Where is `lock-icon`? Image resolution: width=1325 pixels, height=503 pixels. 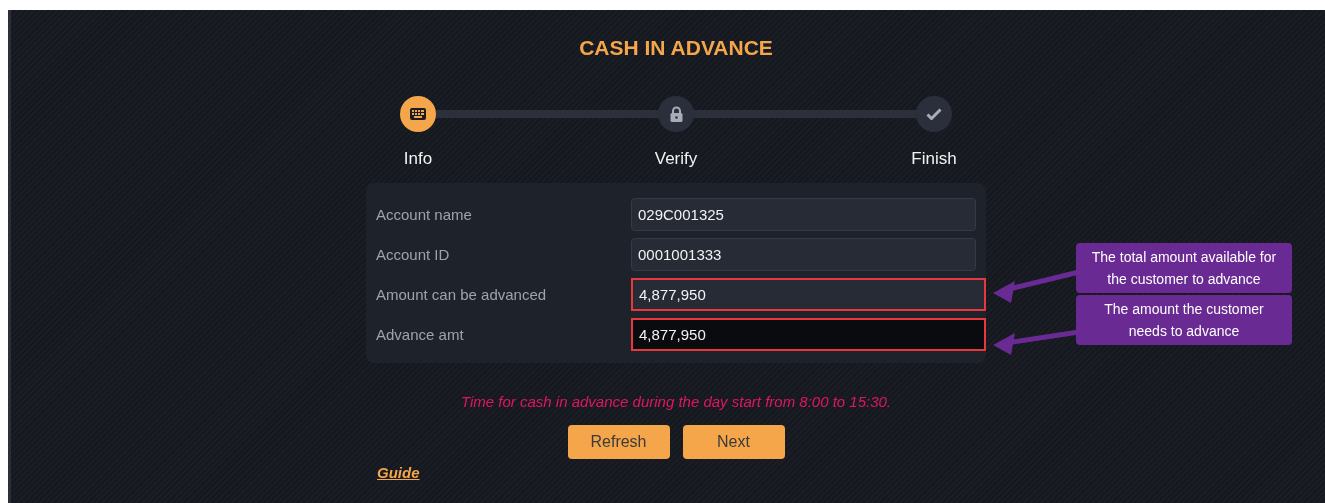 lock-icon is located at coordinates (676, 114).